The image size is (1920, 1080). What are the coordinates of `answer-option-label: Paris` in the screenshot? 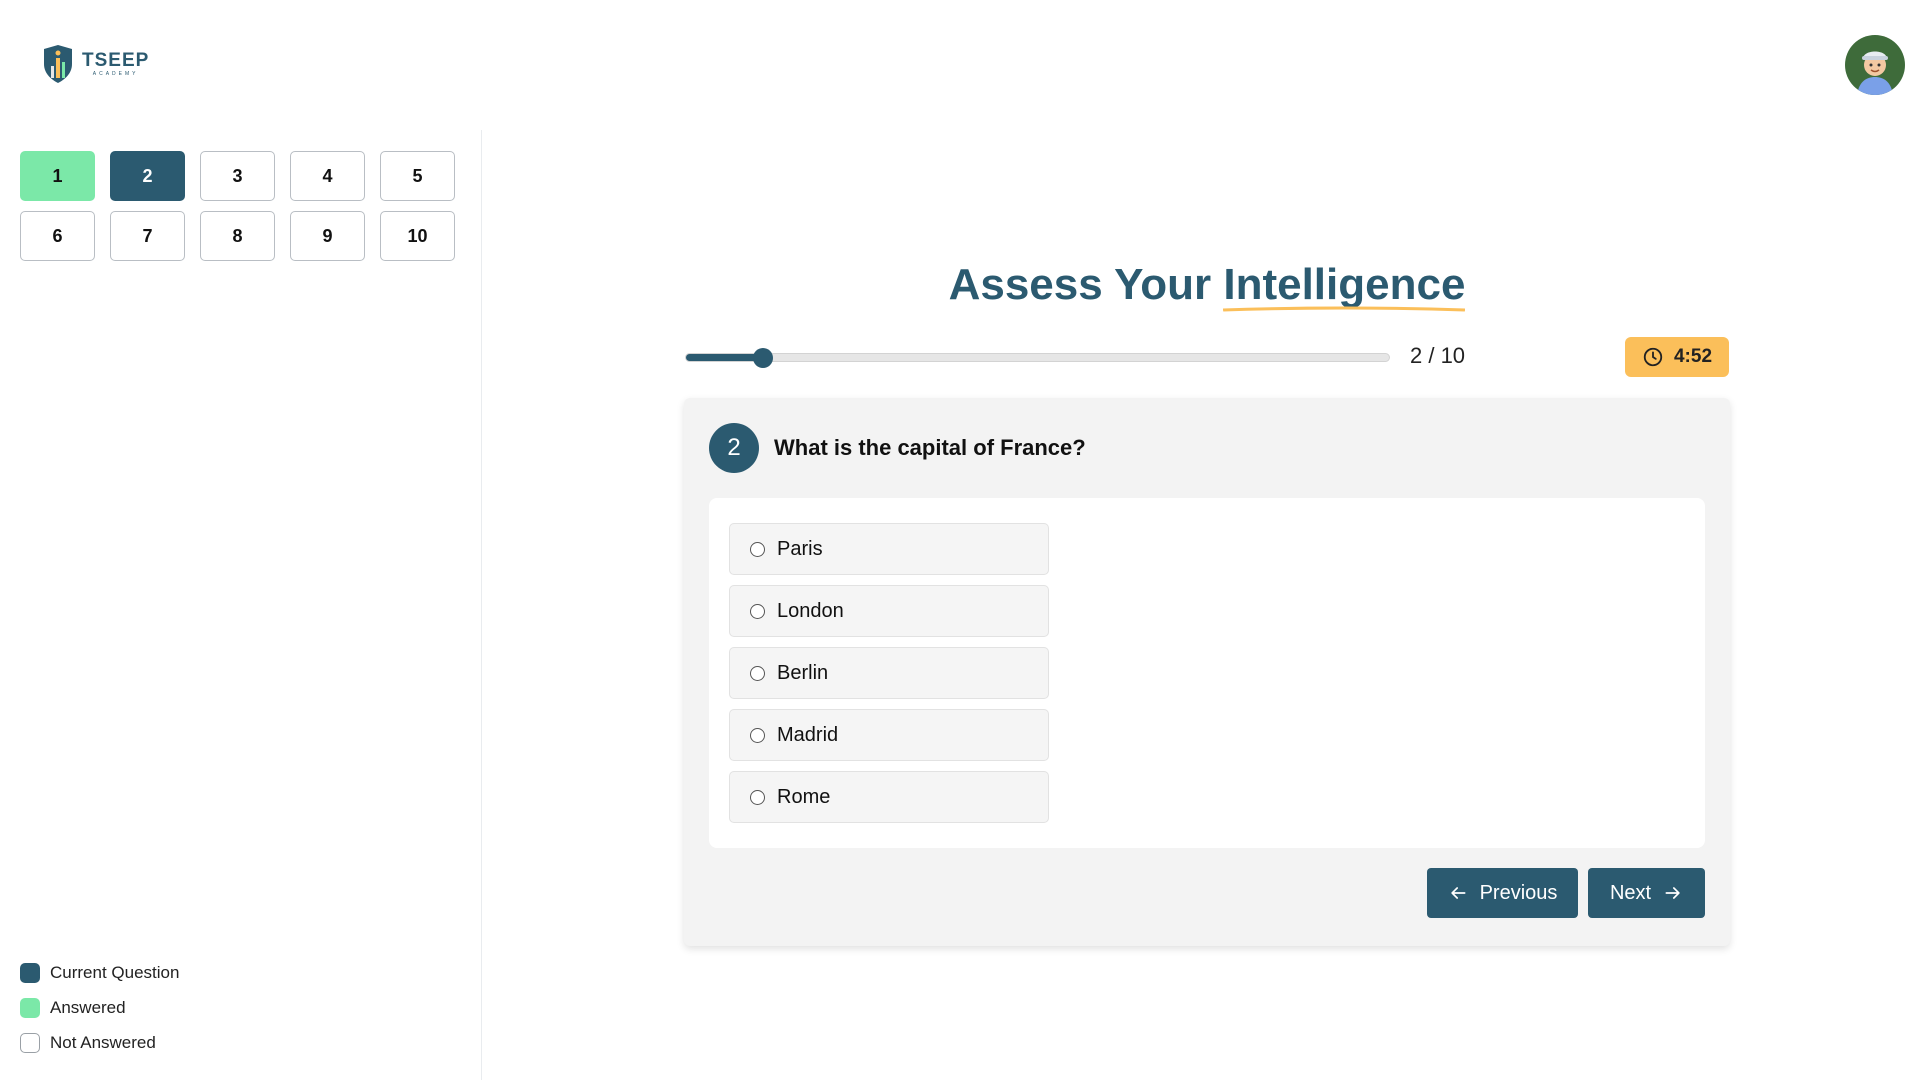 It's located at (800, 548).